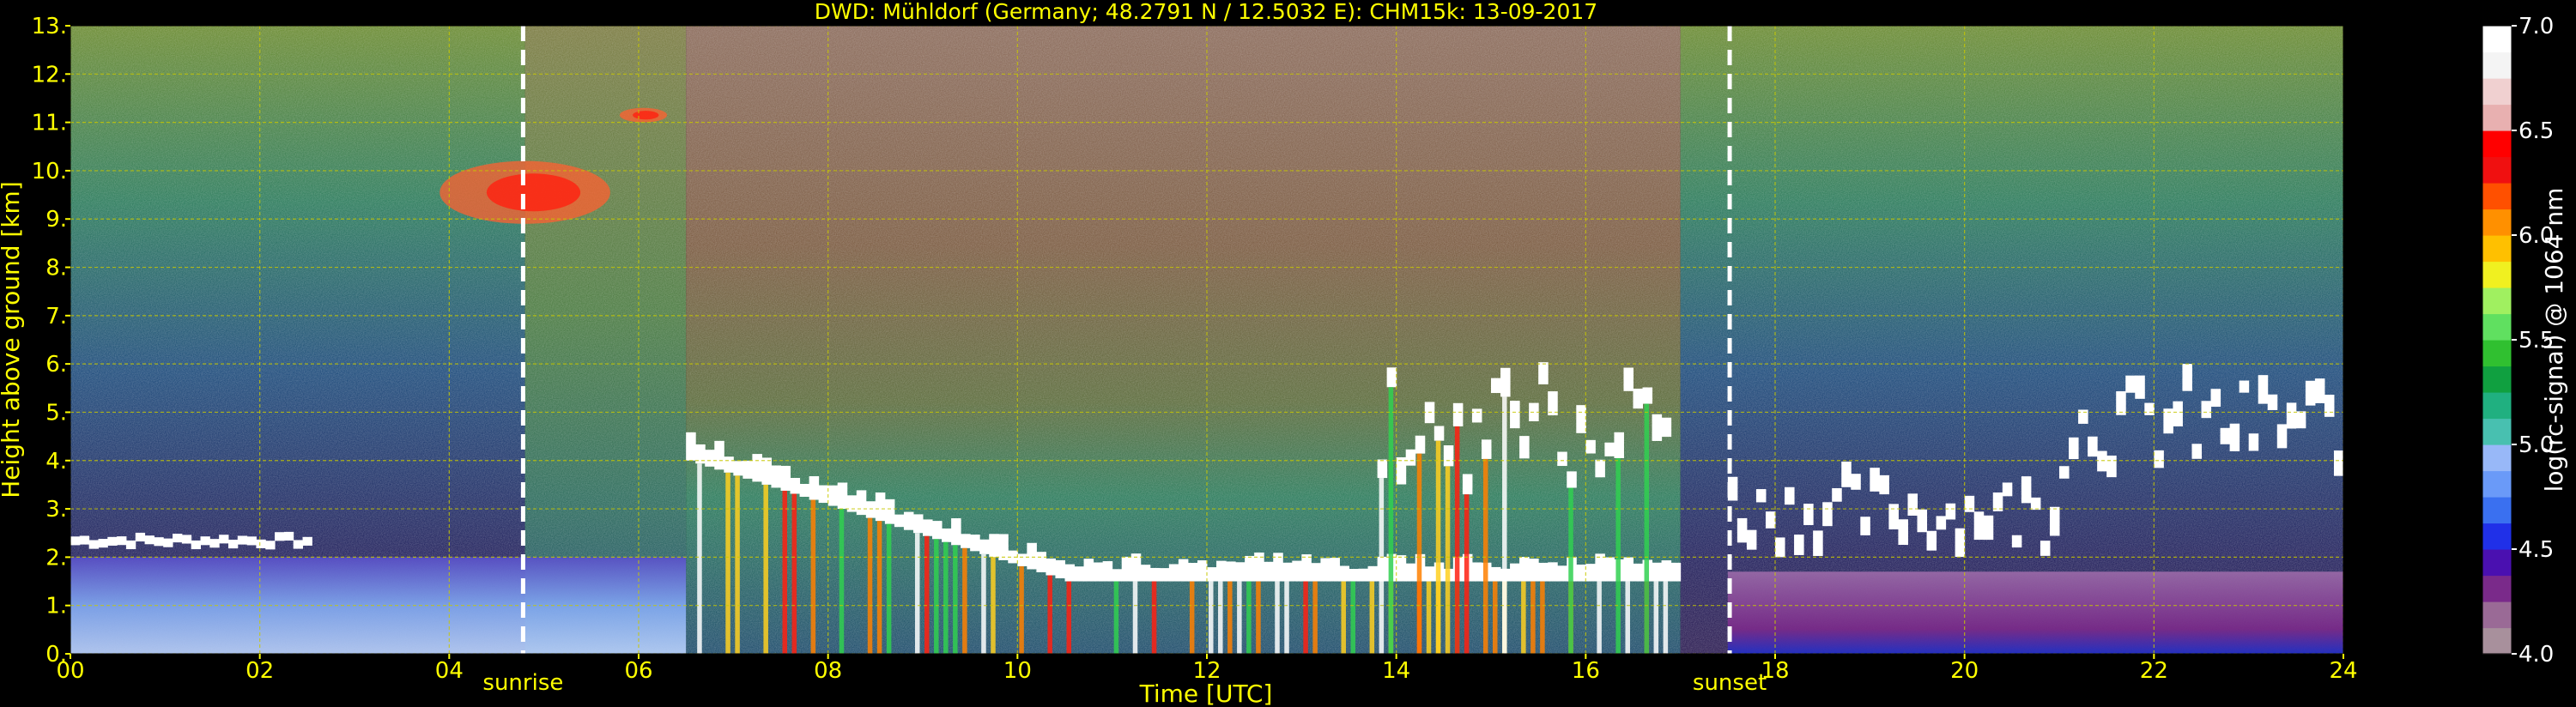  What do you see at coordinates (1017, 671) in the screenshot?
I see `x-tick-label: 10` at bounding box center [1017, 671].